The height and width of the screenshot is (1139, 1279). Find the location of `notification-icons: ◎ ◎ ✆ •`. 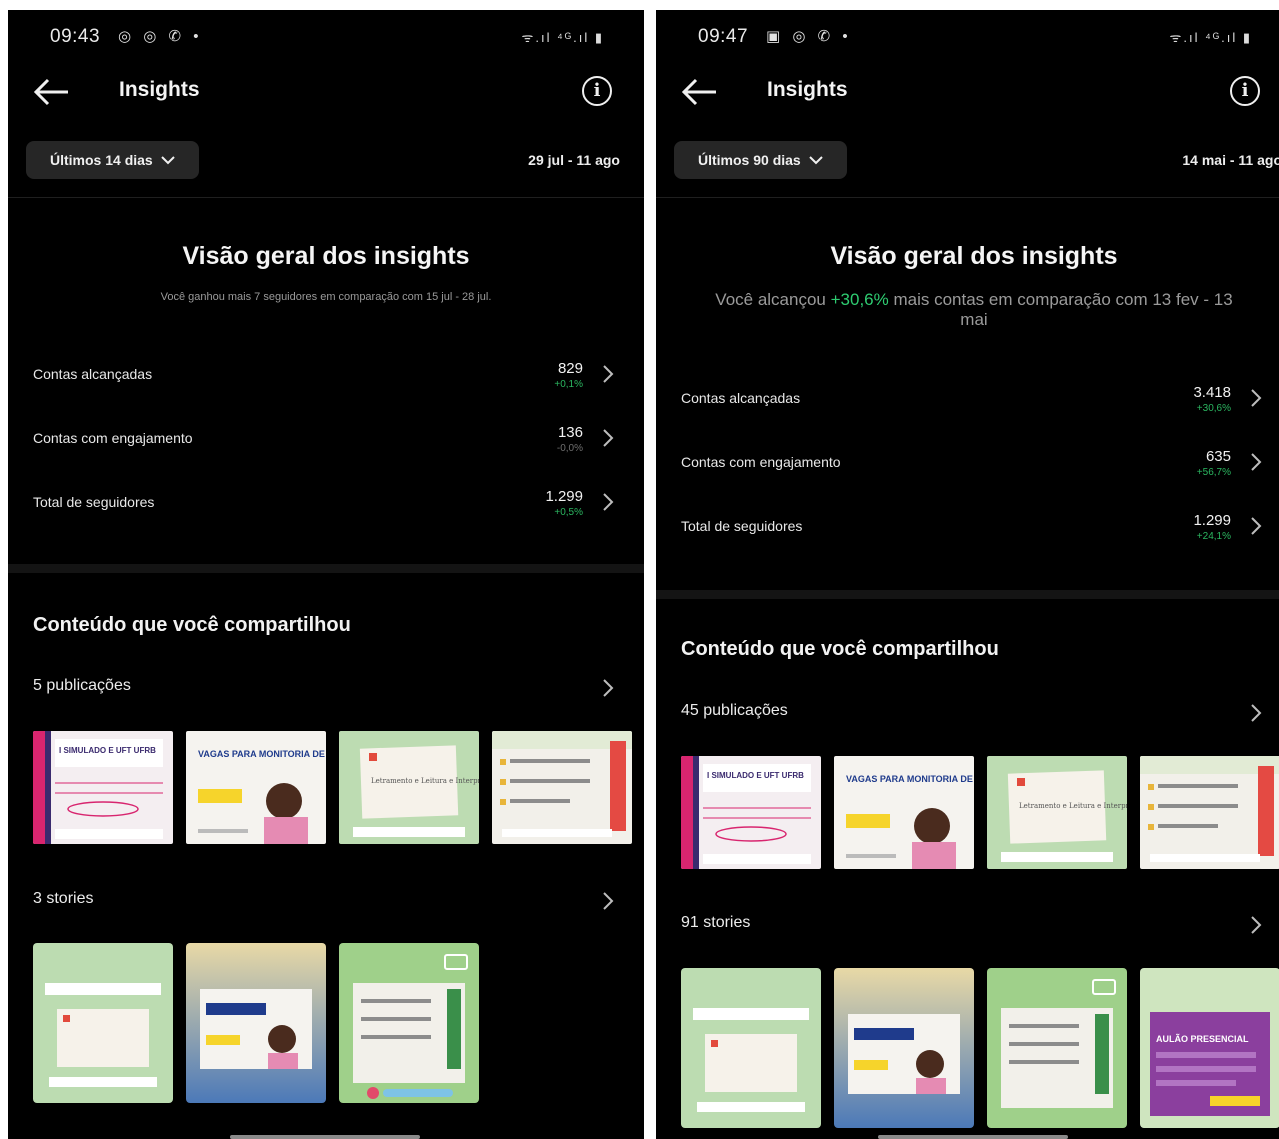

notification-icons: ◎ ◎ ✆ • is located at coordinates (160, 36).